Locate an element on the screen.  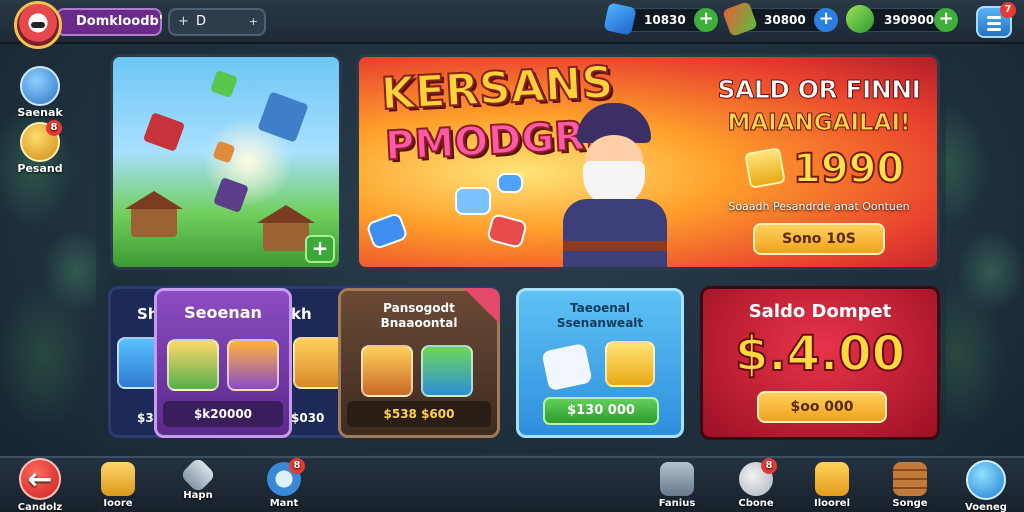
level-pill: + D + is located at coordinates (217, 22).